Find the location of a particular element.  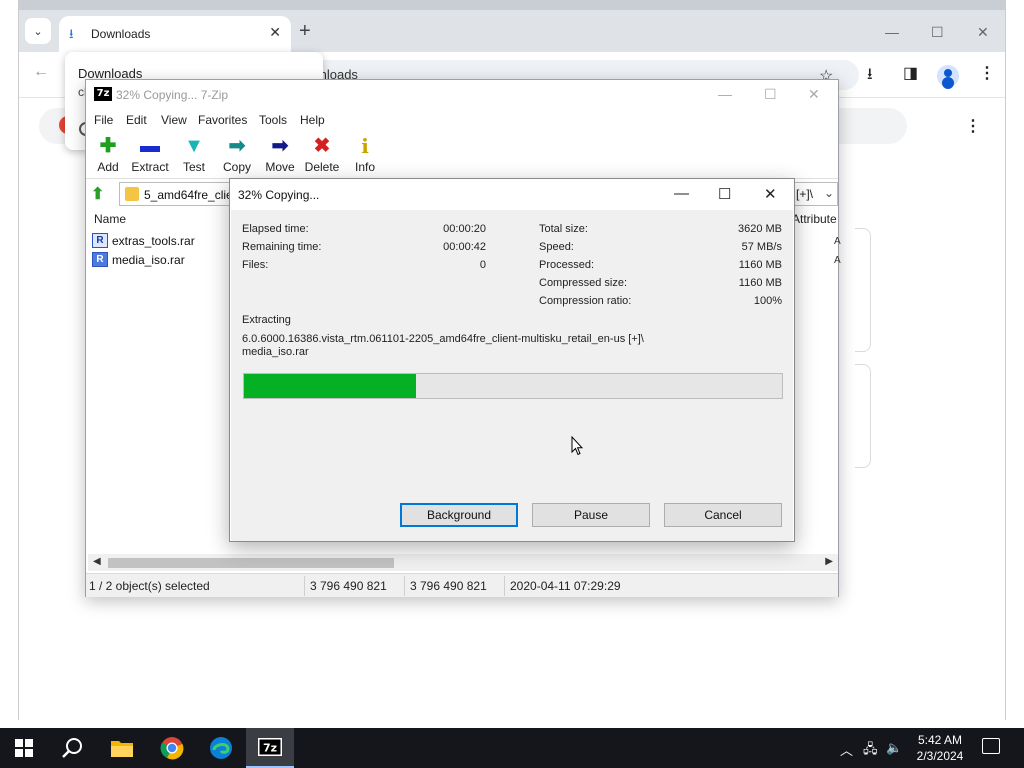

chevron-down-icon: ⌄ is located at coordinates (829, 193).